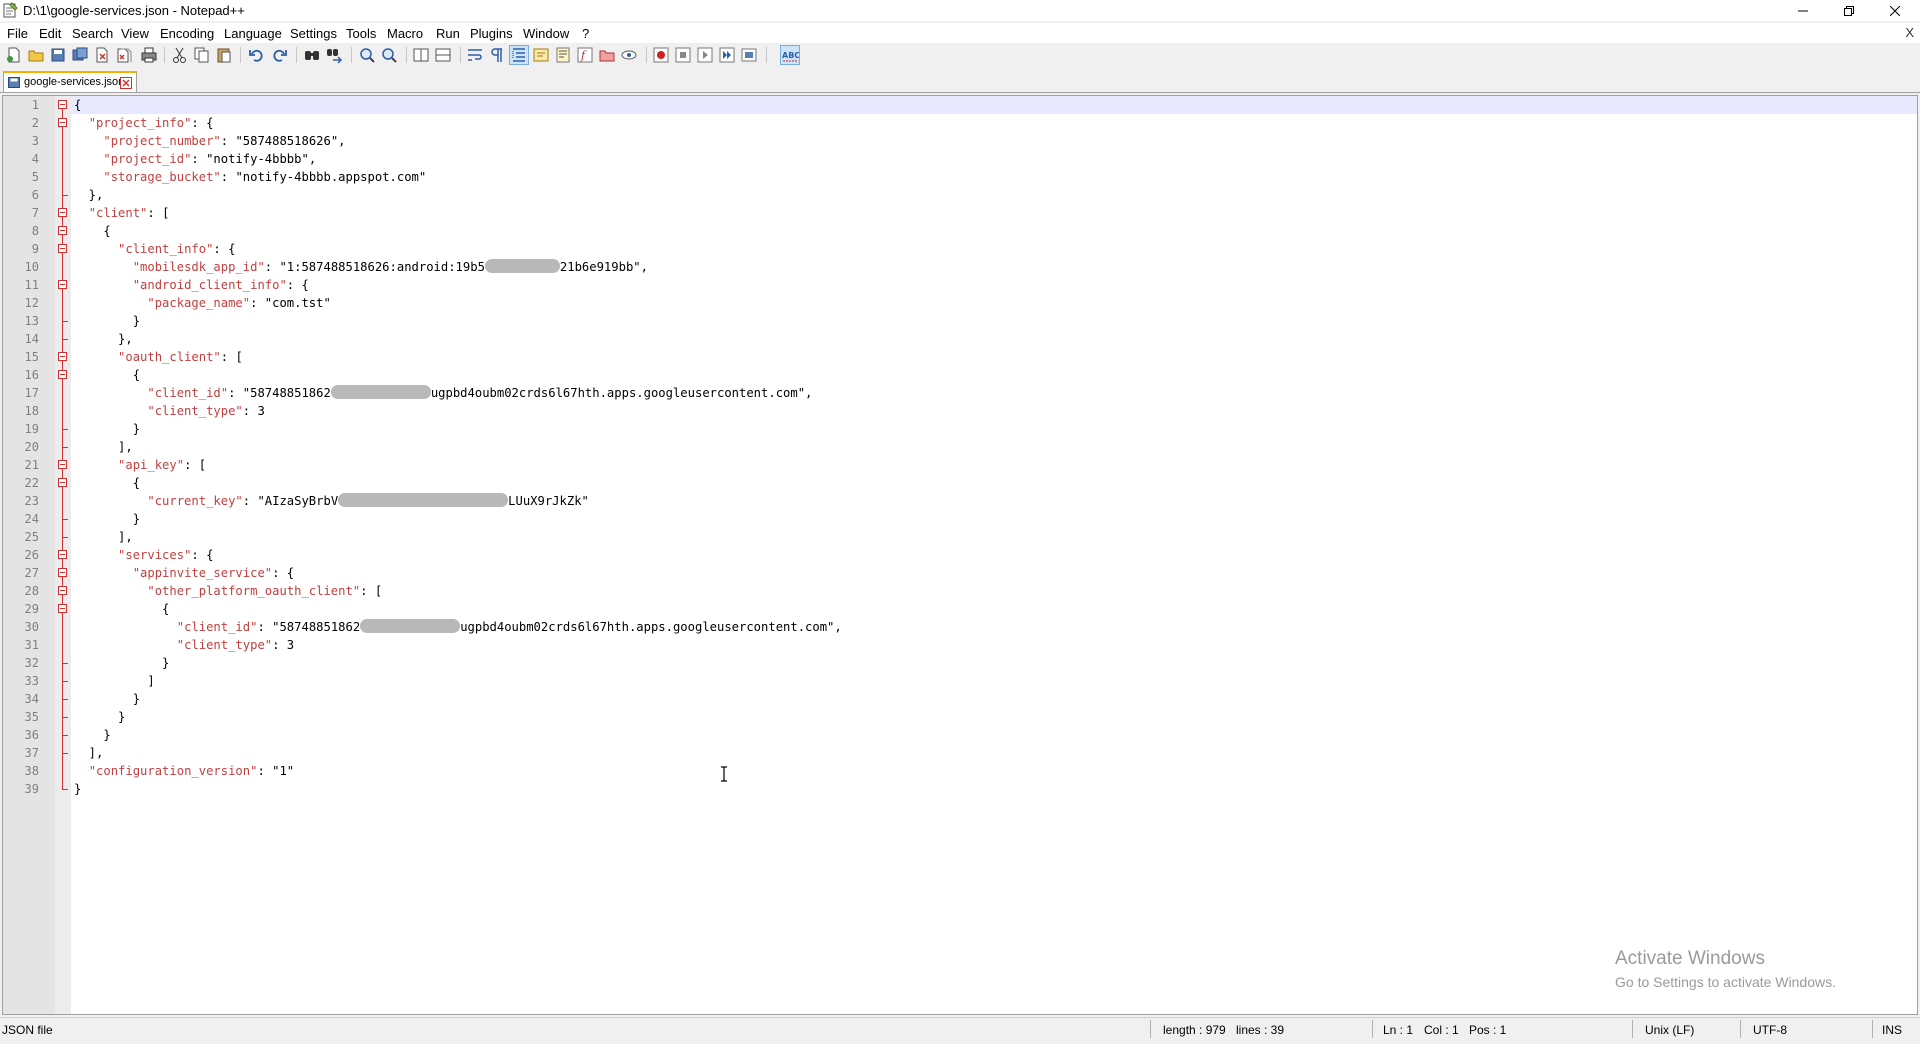 This screenshot has width=1920, height=1044. I want to click on save-icon, so click(58, 55).